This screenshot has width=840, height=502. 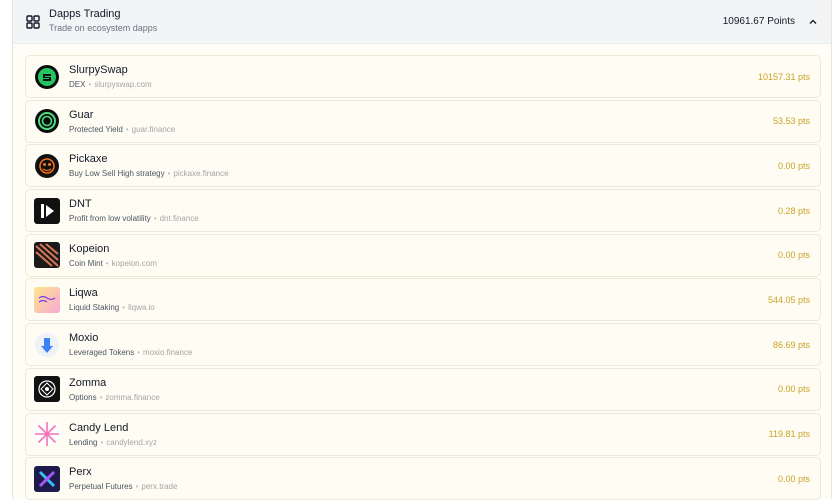 What do you see at coordinates (47, 166) in the screenshot?
I see `pickaxe-logo` at bounding box center [47, 166].